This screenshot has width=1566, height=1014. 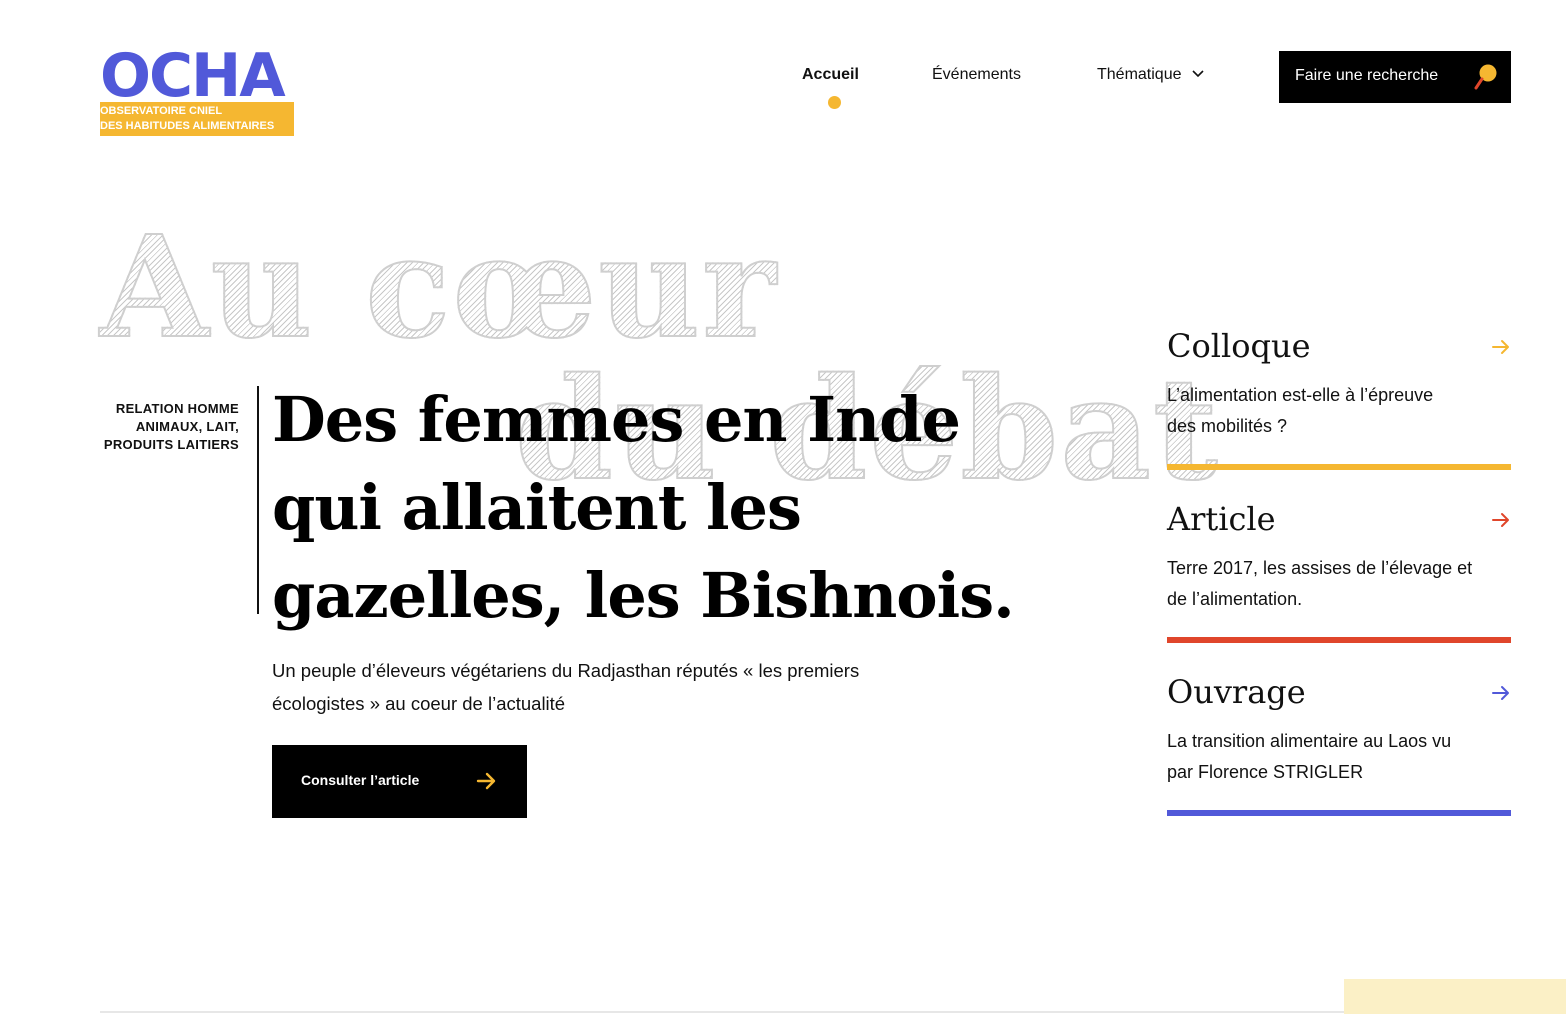 What do you see at coordinates (1139, 74) in the screenshot?
I see `nav-item-thematique-label: Thématique` at bounding box center [1139, 74].